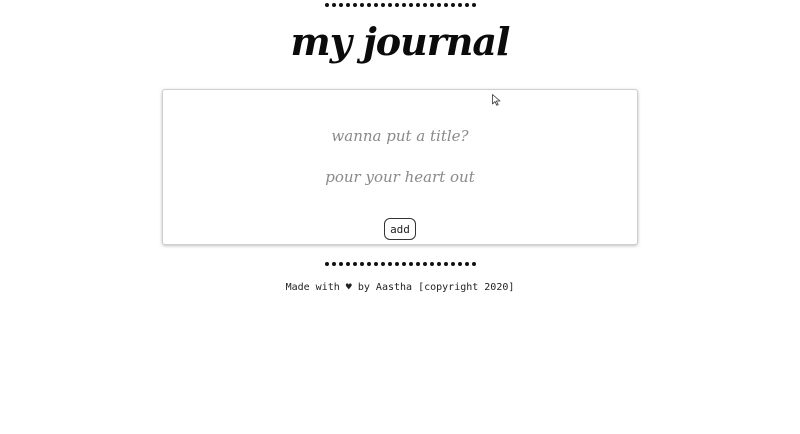  What do you see at coordinates (400, 177) in the screenshot?
I see `content-textarea` at bounding box center [400, 177].